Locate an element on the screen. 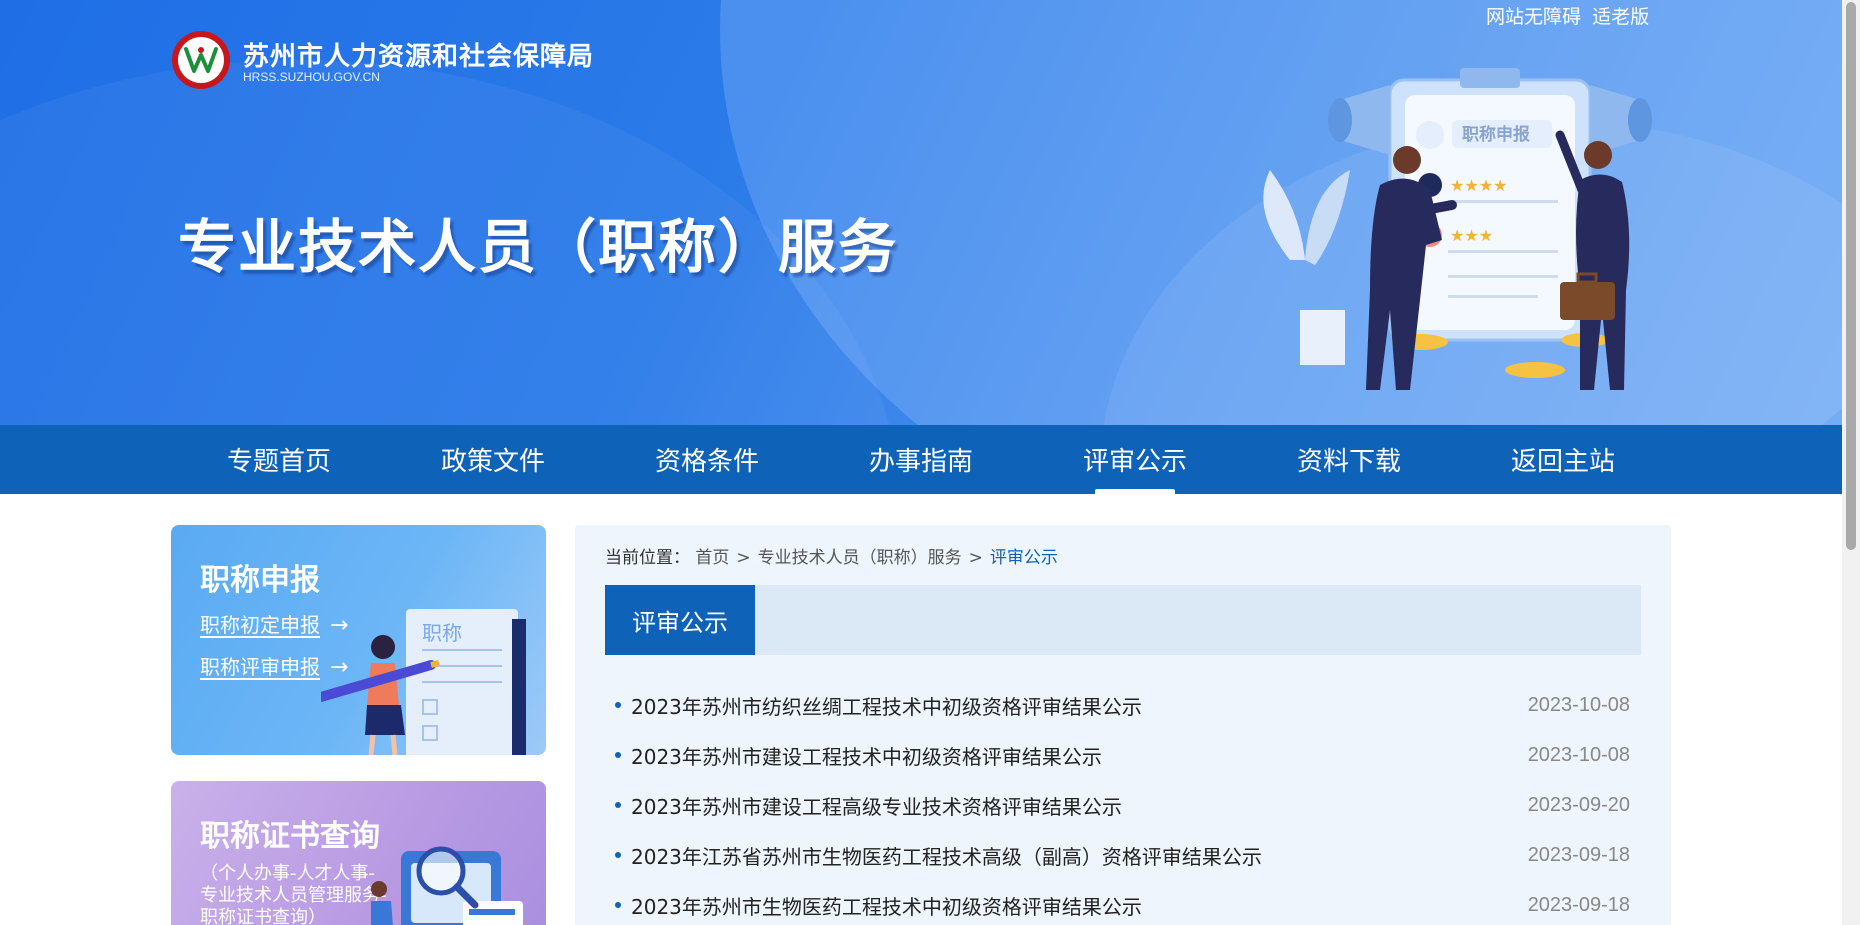 The image size is (1860, 925). breadcrumb-prefix: 当前位置： is located at coordinates (647, 558).